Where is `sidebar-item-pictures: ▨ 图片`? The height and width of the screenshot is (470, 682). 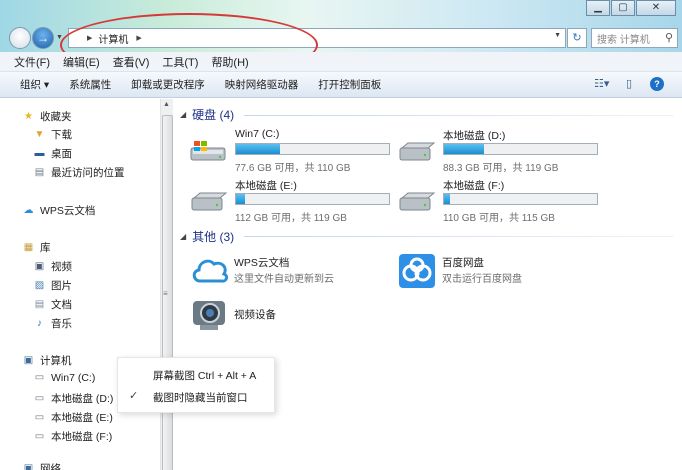 sidebar-item-pictures: ▨ 图片 is located at coordinates (52, 285).